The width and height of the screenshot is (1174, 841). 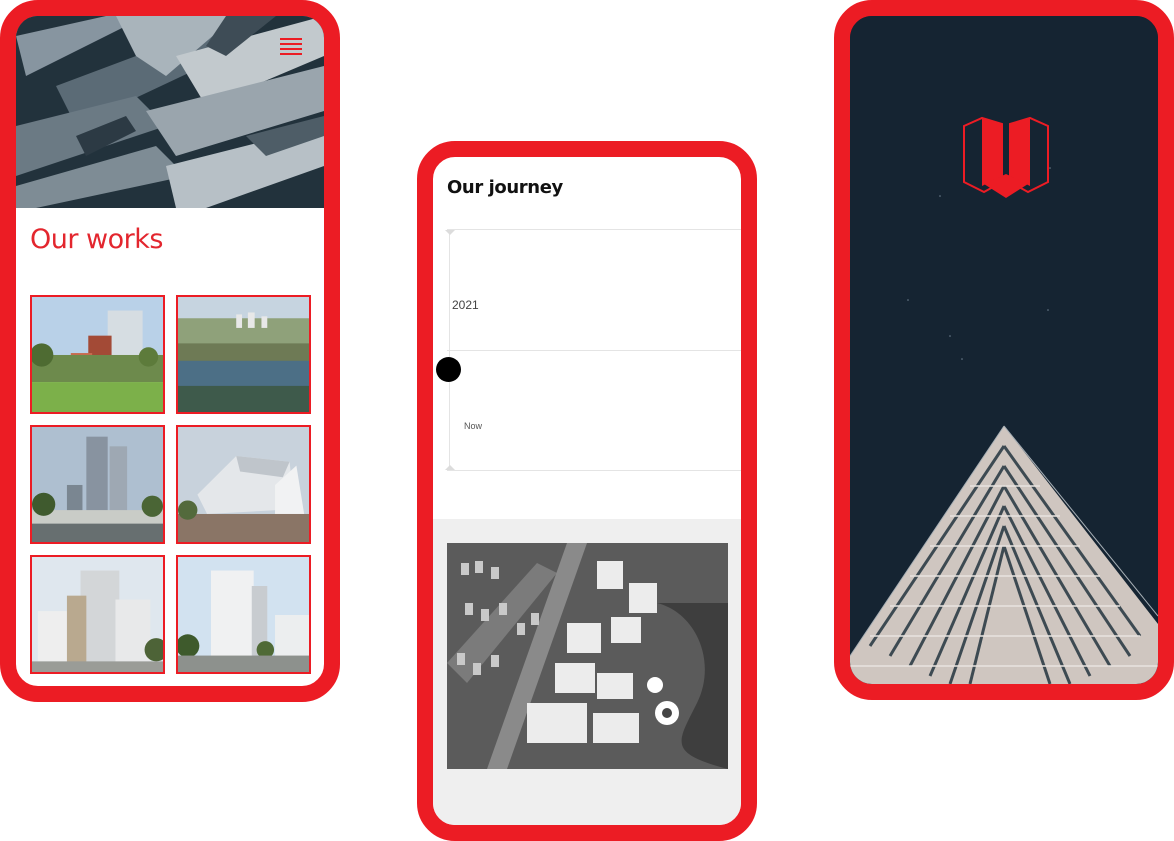 I want to click on brand-logo-icon, so click(x=1006, y=157).